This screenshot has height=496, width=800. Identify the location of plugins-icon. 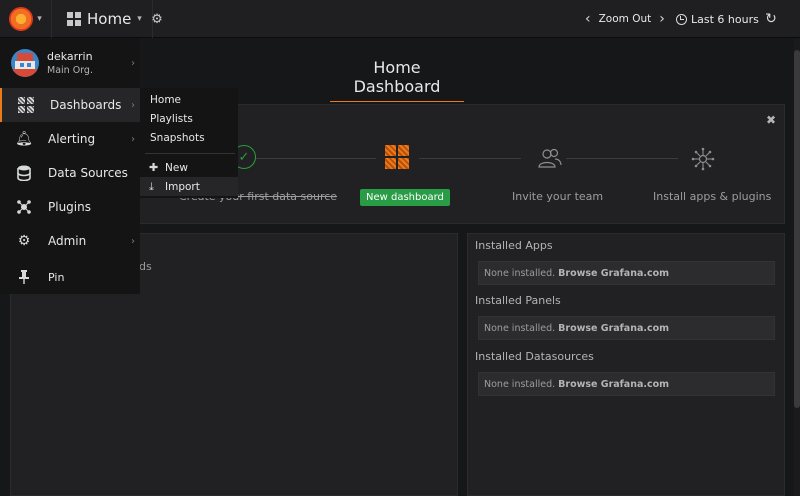
(24, 207).